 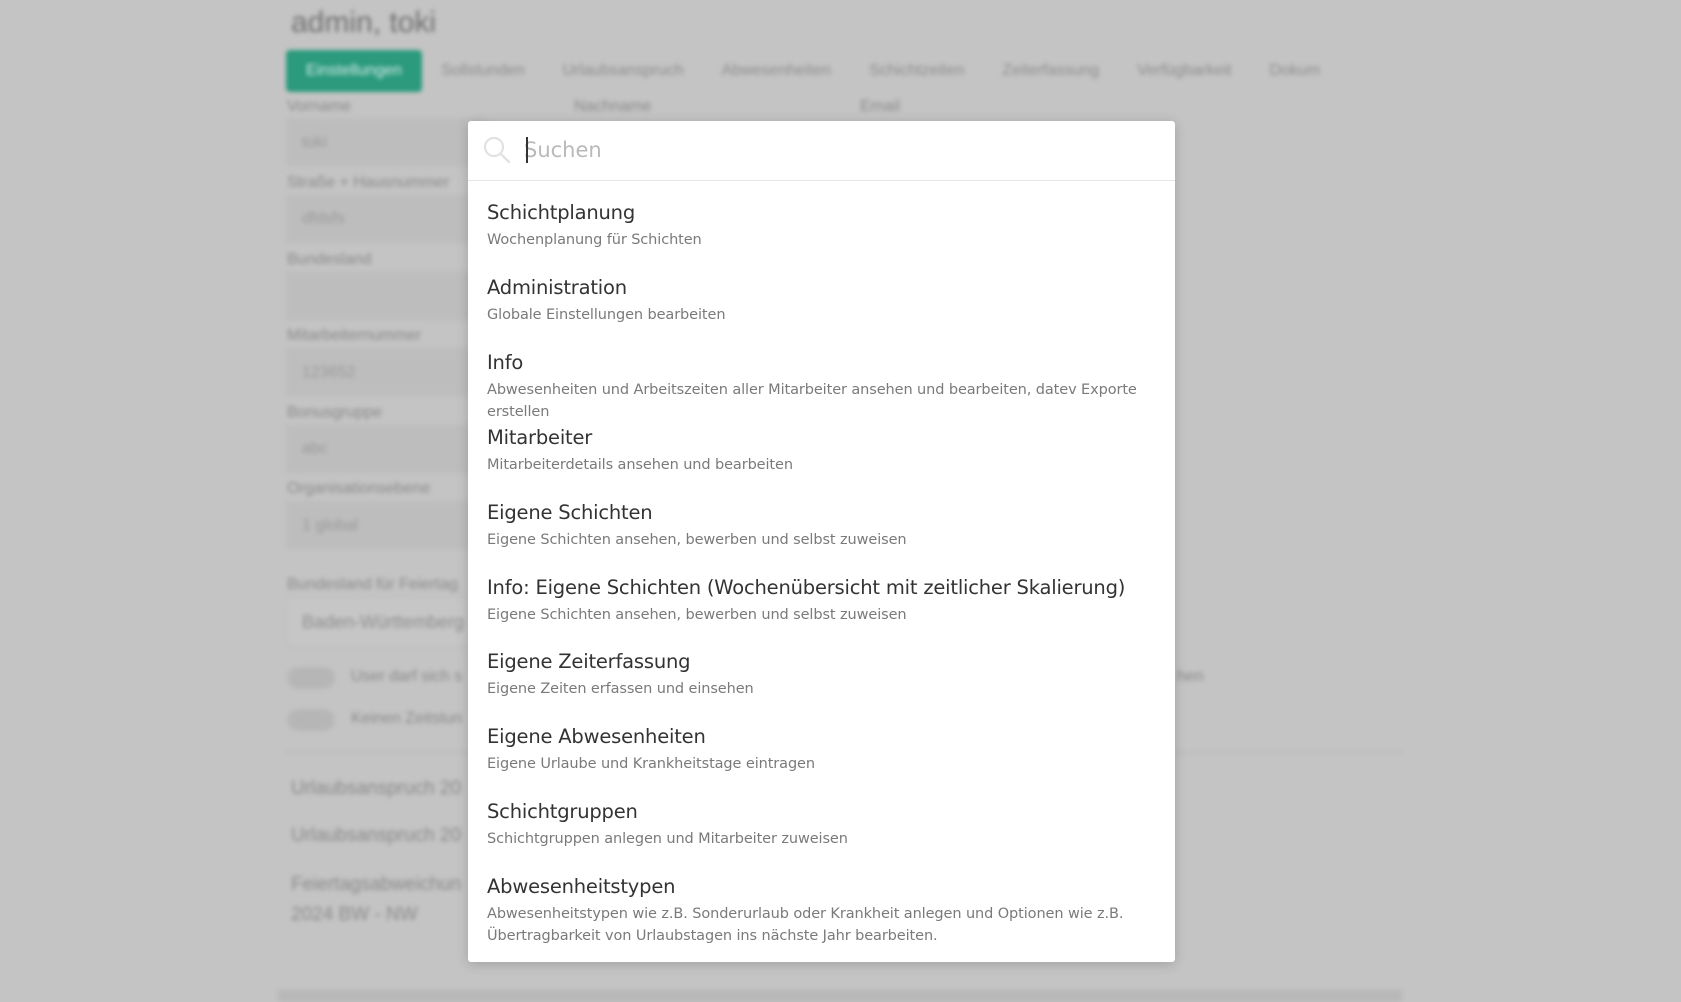 I want to click on urlaub-row-2: Urlaubsanspruch 20, so click(x=376, y=835).